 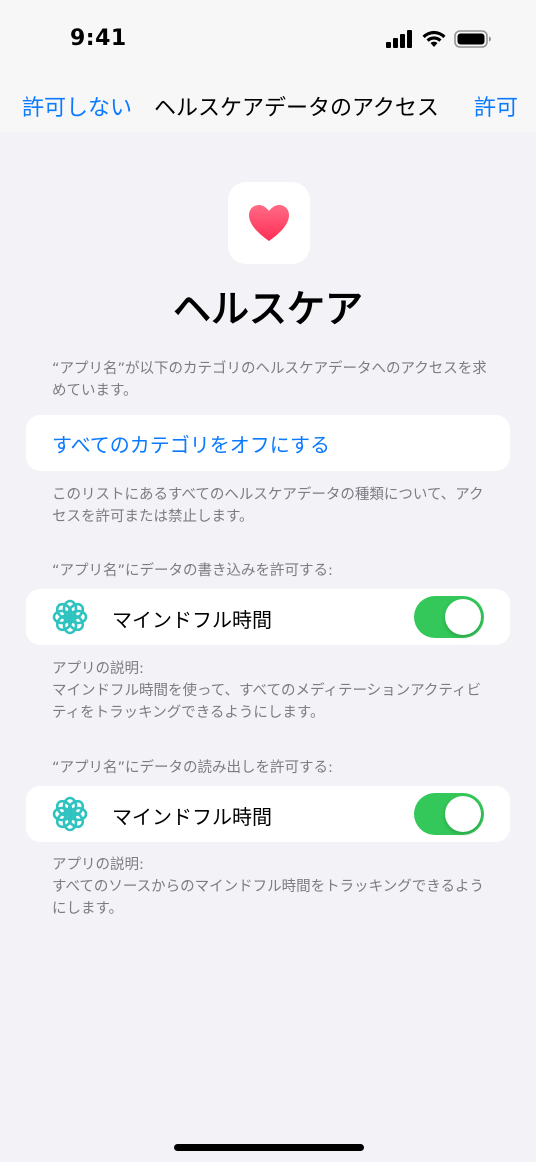 What do you see at coordinates (192, 620) in the screenshot?
I see `write-mindful-label: マインドフル時間` at bounding box center [192, 620].